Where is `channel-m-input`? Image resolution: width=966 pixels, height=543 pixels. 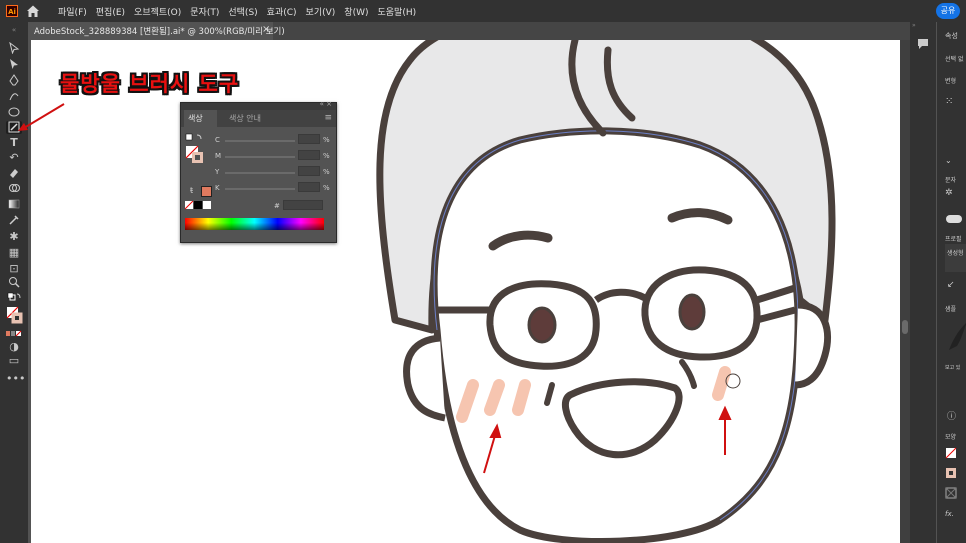
channel-m-input is located at coordinates (309, 155).